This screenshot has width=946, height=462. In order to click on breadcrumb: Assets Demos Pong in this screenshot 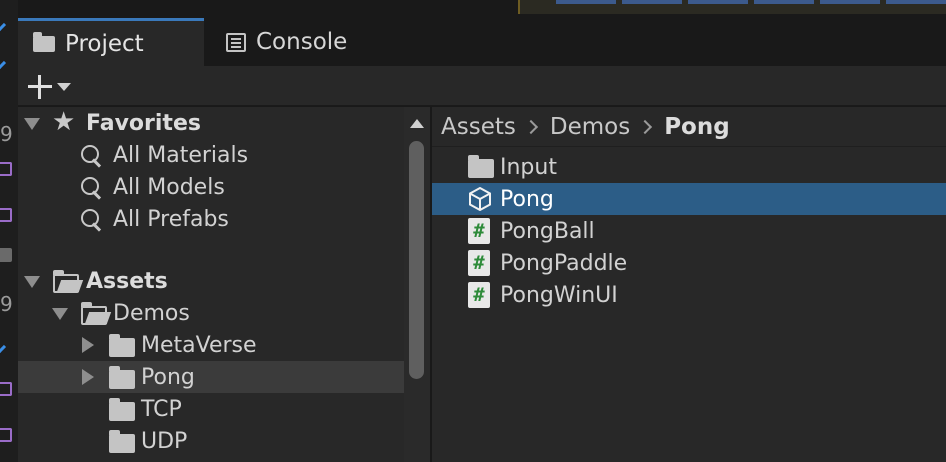, I will do `click(689, 127)`.